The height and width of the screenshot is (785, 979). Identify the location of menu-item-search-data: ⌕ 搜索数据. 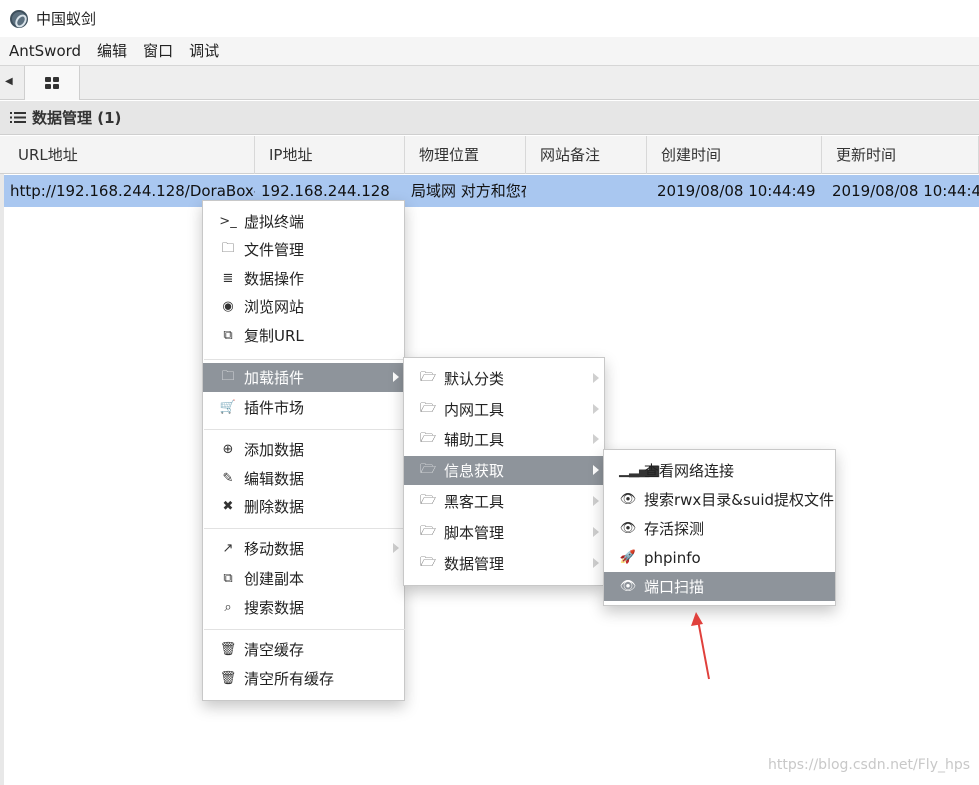
(303, 607).